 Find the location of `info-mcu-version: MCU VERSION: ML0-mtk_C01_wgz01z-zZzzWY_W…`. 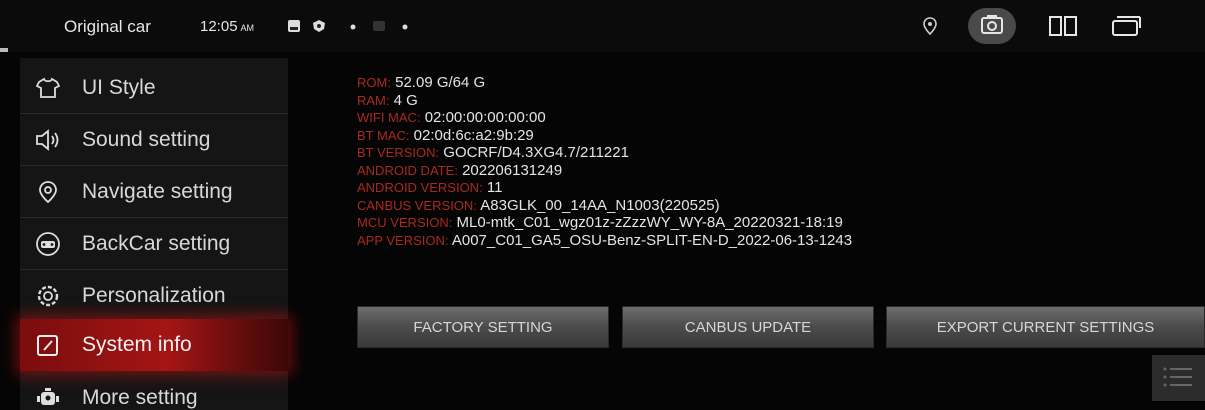

info-mcu-version: MCU VERSION: ML0-mtk_C01_wgz01z-zZzzWY_W… is located at coordinates (777, 223).